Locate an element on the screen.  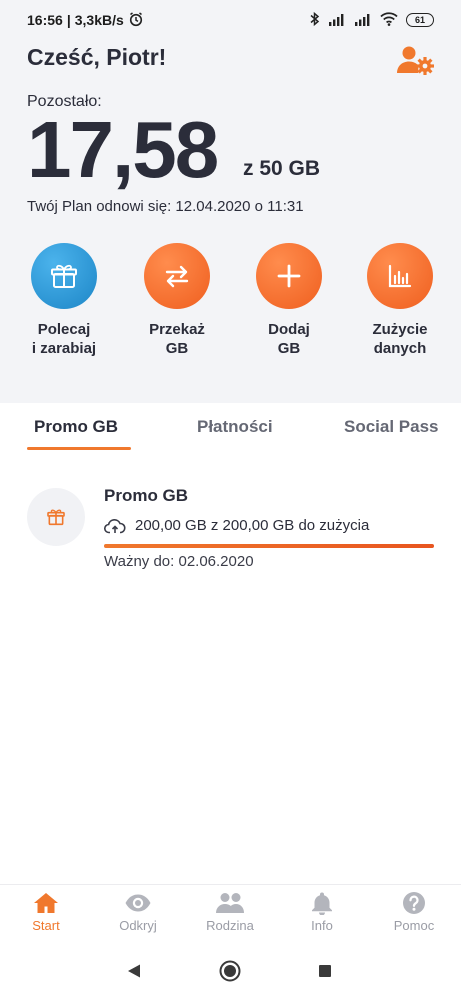
cloud-upload-icon is located at coordinates (115, 525).